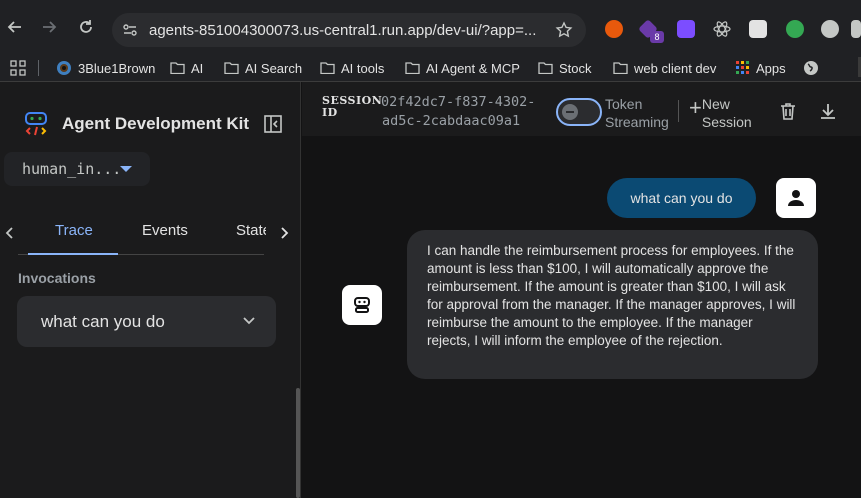 This screenshot has width=861, height=498. What do you see at coordinates (579, 112) in the screenshot?
I see `token-streaming-toggle` at bounding box center [579, 112].